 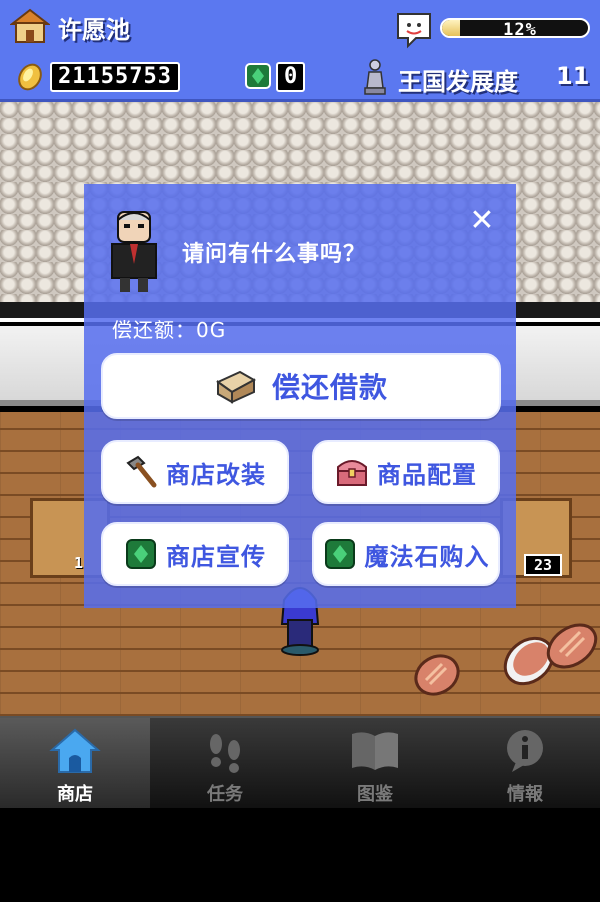 What do you see at coordinates (94, 30) in the screenshot?
I see `shop-name: 许愿池` at bounding box center [94, 30].